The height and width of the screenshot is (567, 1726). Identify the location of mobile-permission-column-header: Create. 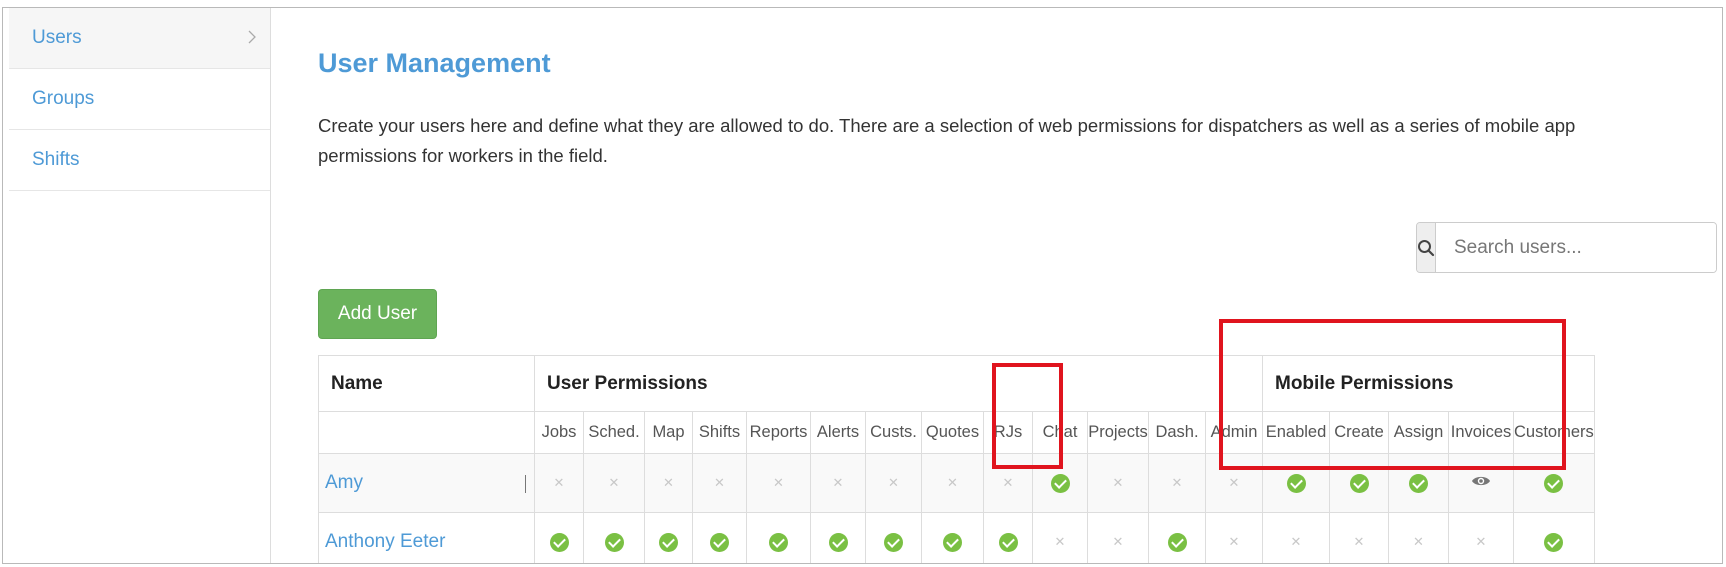
(1359, 432).